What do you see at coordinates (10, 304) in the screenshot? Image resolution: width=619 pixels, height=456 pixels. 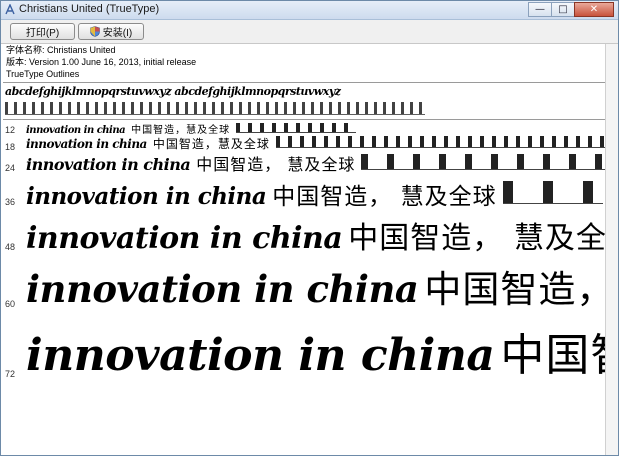 I see `size-label: 60` at bounding box center [10, 304].